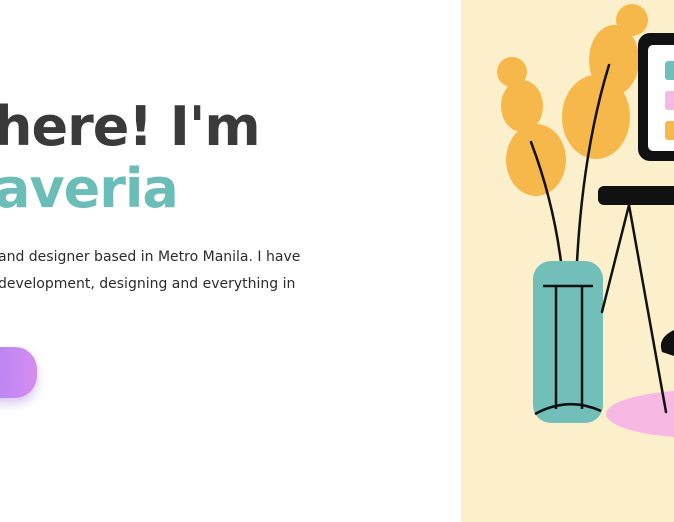  What do you see at coordinates (18, 372) in the screenshot?
I see `cta-button` at bounding box center [18, 372].